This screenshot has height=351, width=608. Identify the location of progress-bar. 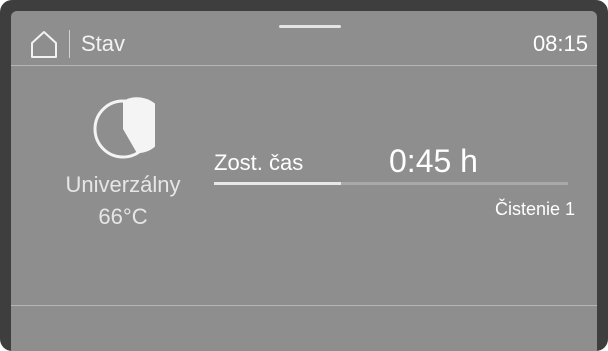
(391, 183).